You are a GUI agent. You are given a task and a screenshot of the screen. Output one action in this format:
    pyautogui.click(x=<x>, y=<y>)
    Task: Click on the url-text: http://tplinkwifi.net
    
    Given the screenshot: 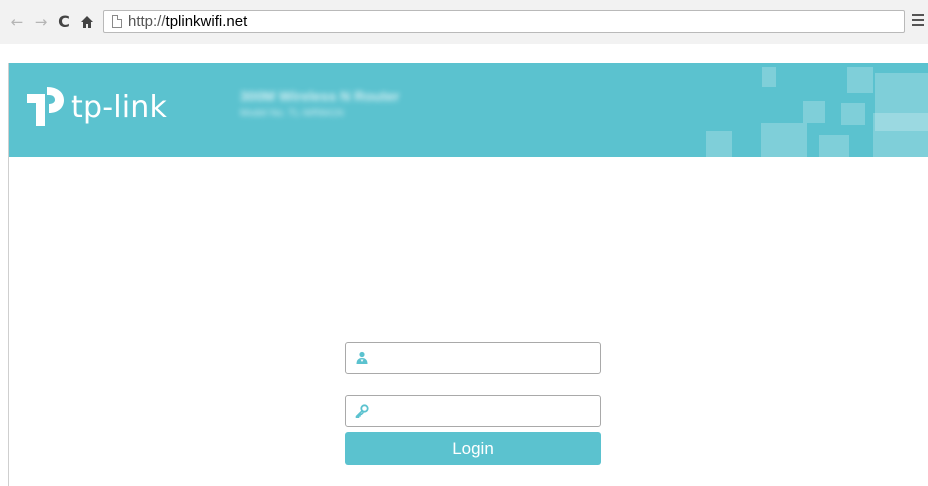 What is the action you would take?
    pyautogui.click(x=187, y=21)
    